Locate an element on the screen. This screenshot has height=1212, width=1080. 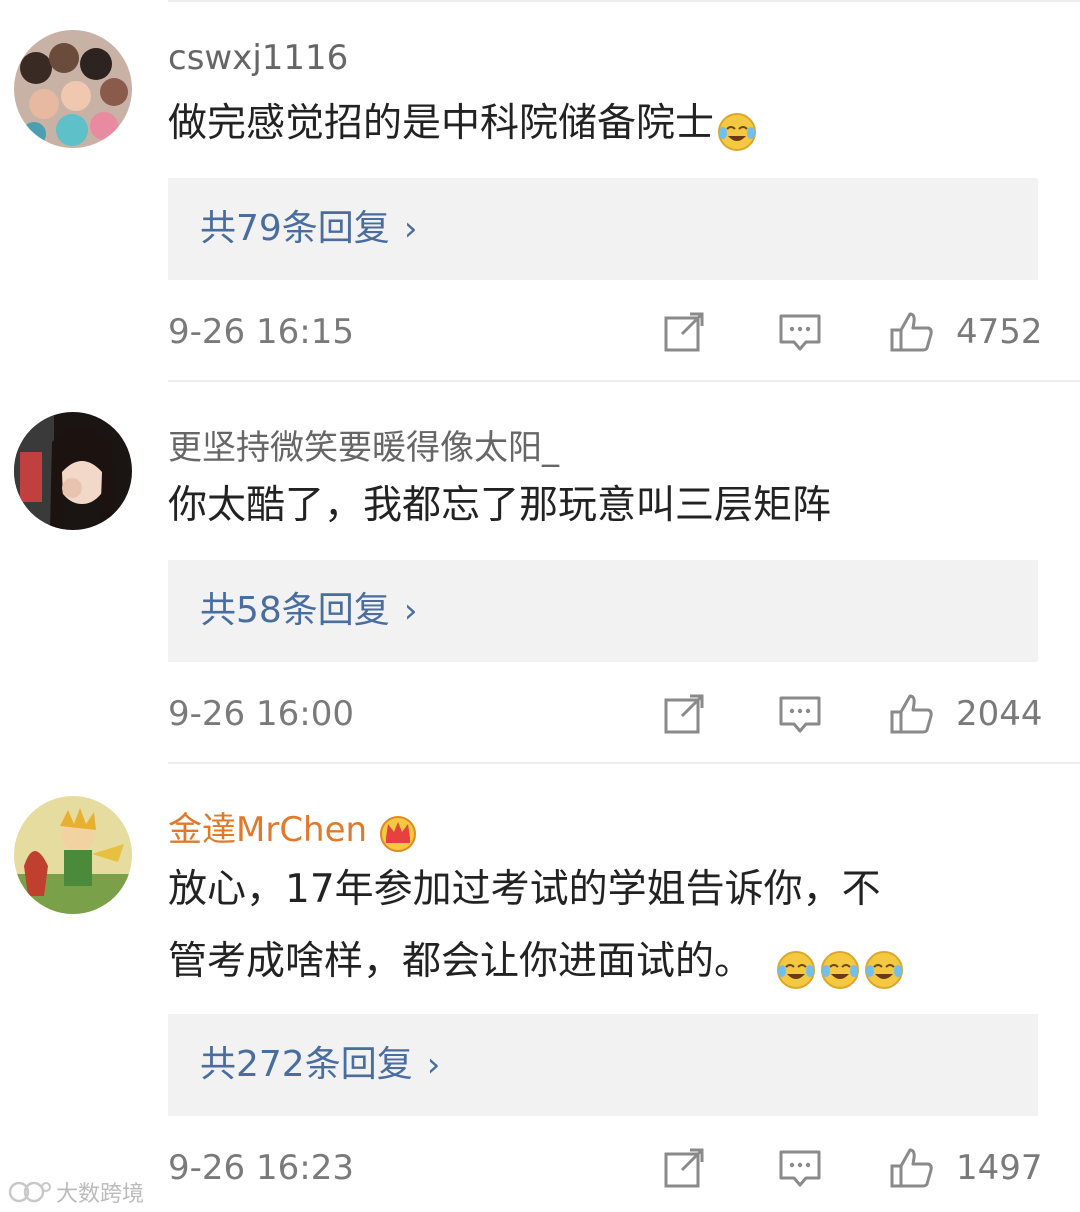
username: 金達MrChen is located at coordinates (293, 827).